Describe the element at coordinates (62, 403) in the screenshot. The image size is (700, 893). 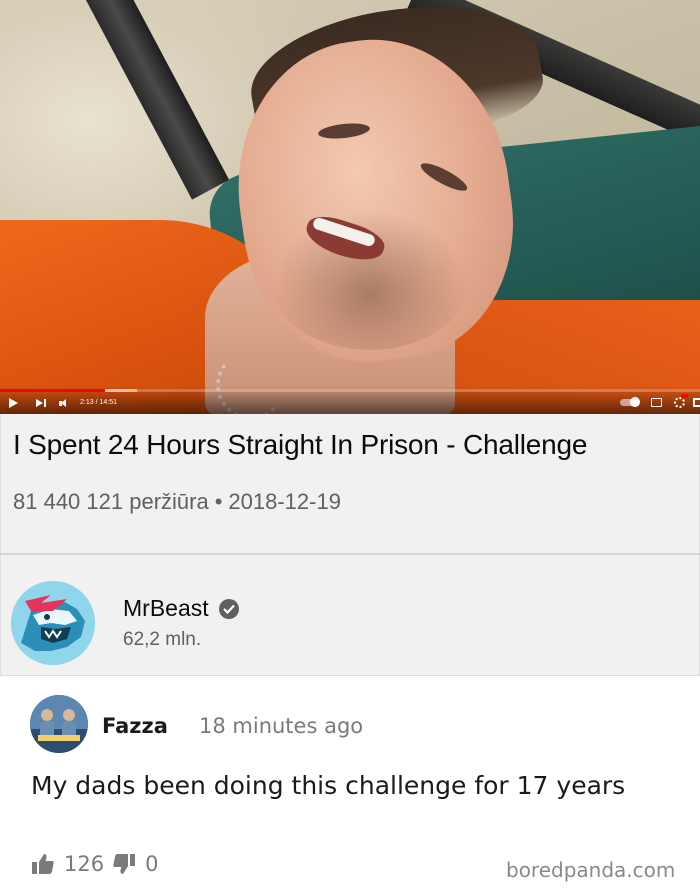
I see `volume-button` at that location.